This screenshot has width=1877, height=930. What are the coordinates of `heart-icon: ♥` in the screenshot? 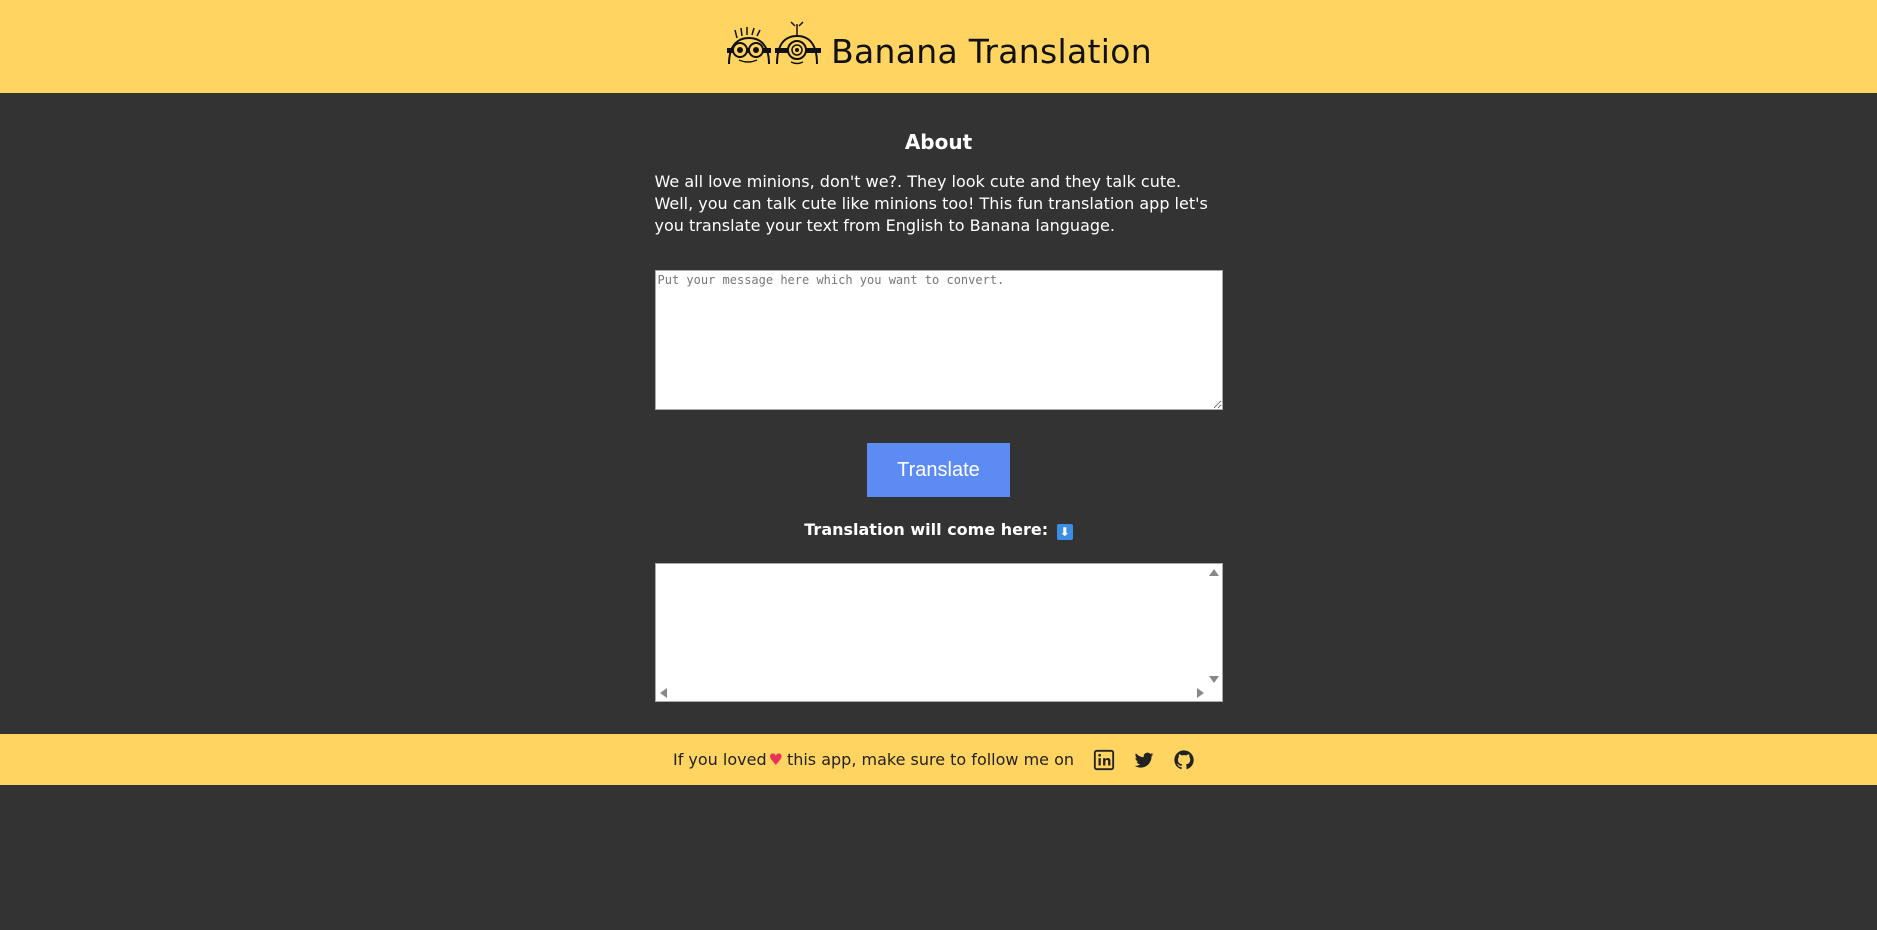 It's located at (775, 759).